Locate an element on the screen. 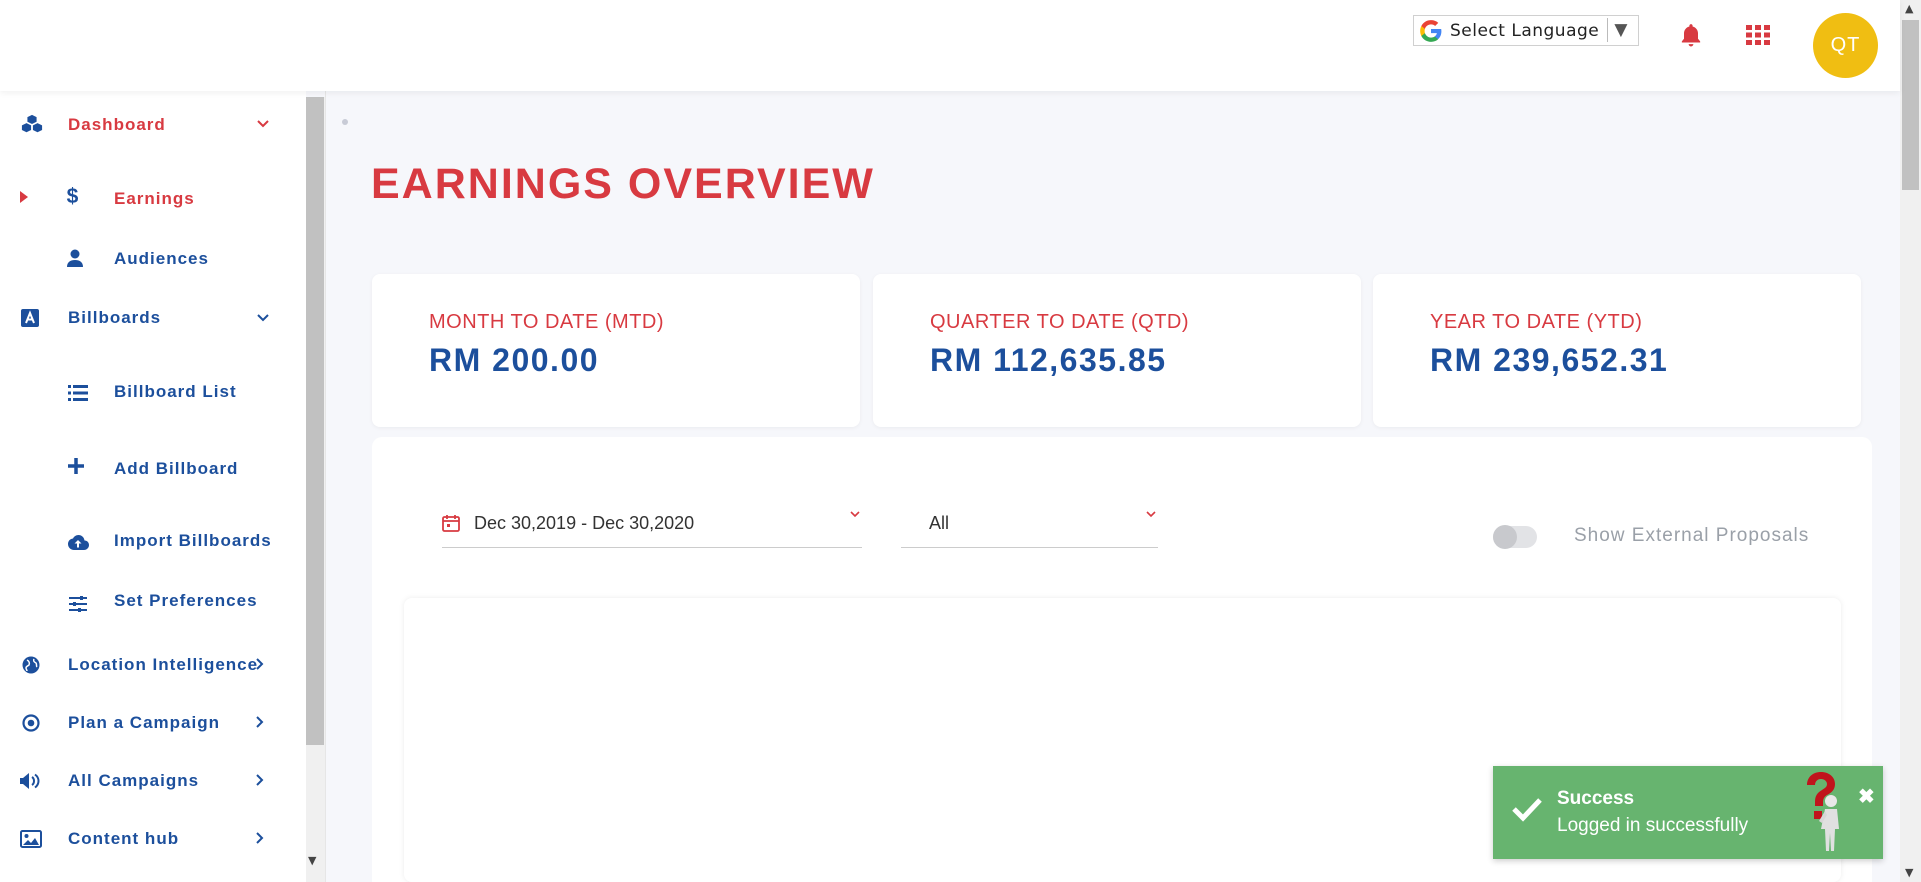  google-icon is located at coordinates (1431, 30).